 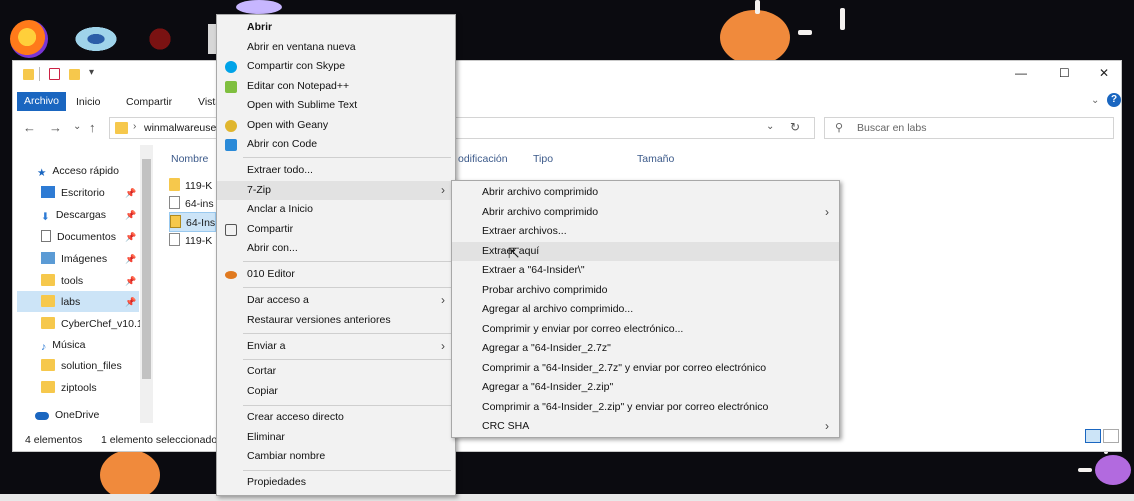 What do you see at coordinates (1114, 100) in the screenshot?
I see `help-button: ?` at bounding box center [1114, 100].